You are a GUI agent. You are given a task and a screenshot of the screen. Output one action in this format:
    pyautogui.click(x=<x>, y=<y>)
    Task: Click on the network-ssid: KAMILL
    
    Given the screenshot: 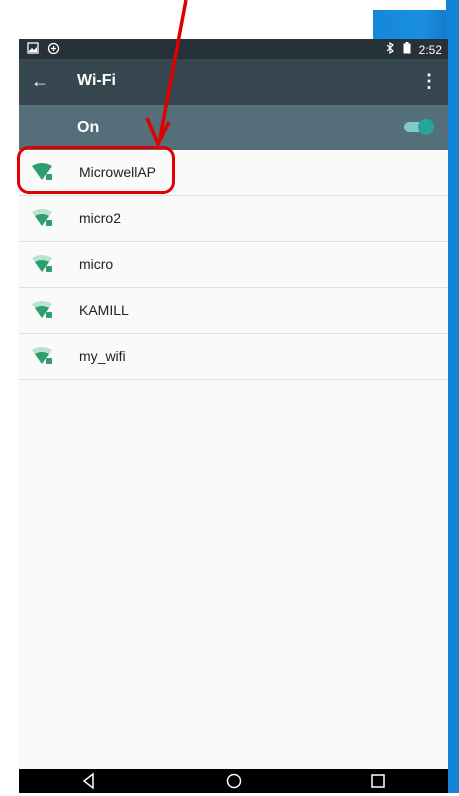 What is the action you would take?
    pyautogui.click(x=104, y=310)
    